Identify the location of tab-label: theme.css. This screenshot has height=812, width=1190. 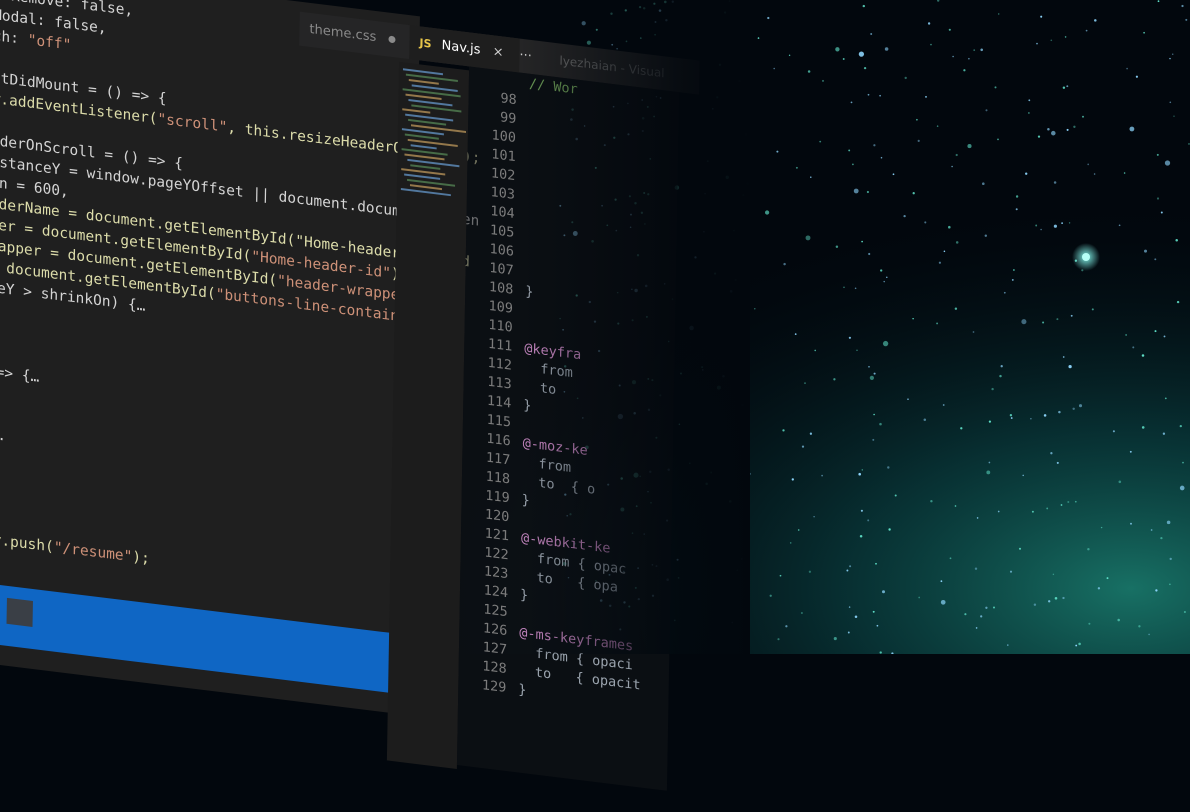
(343, 33).